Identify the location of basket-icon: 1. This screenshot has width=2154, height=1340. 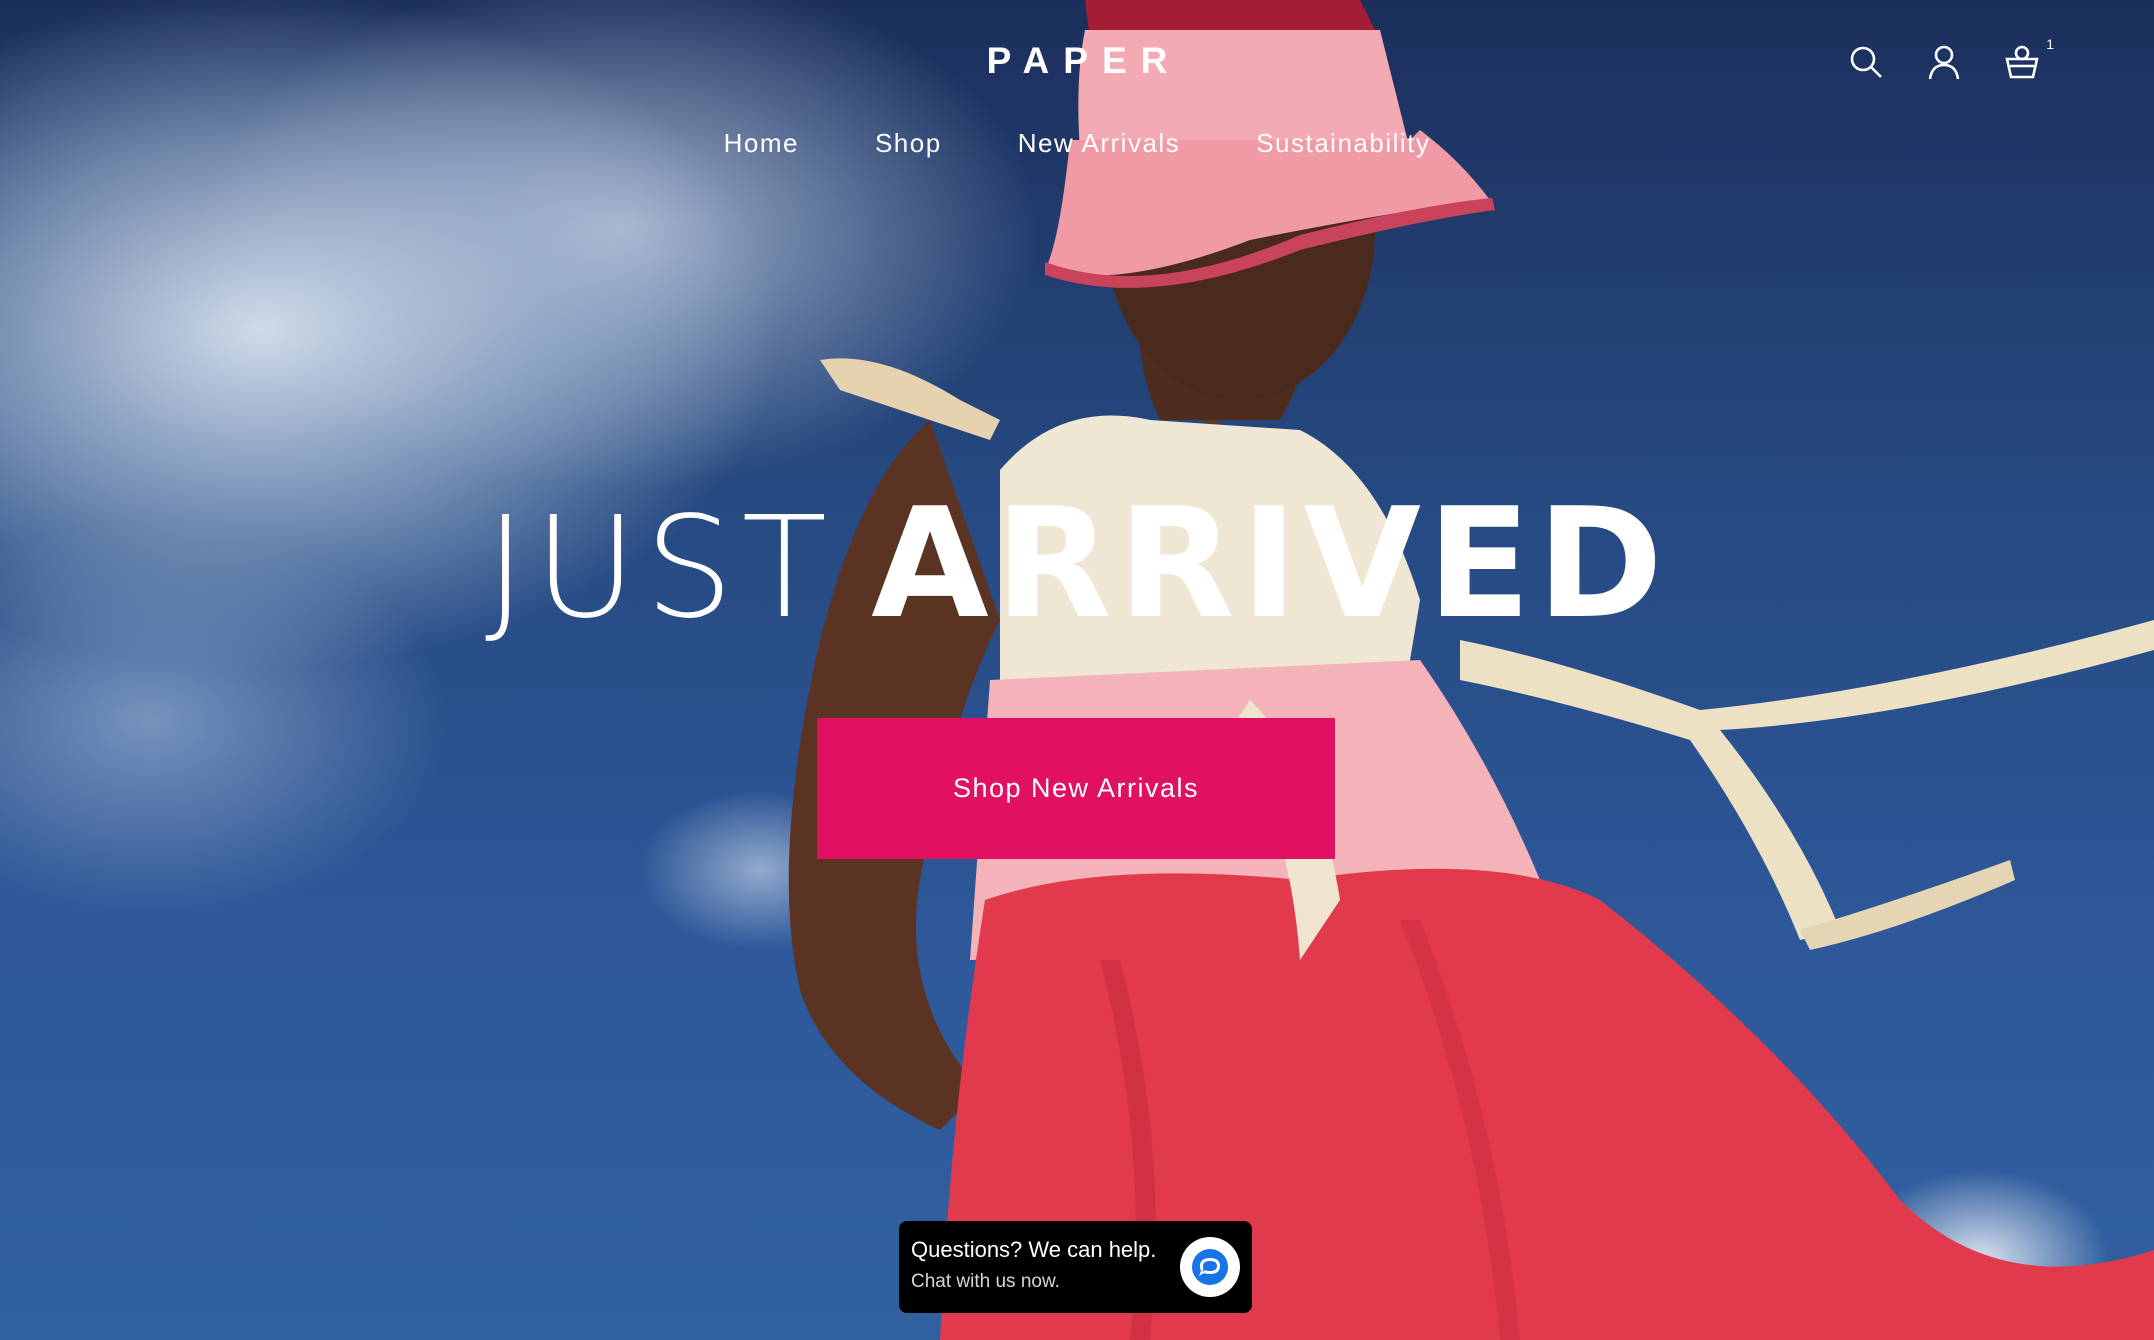
(2029, 58).